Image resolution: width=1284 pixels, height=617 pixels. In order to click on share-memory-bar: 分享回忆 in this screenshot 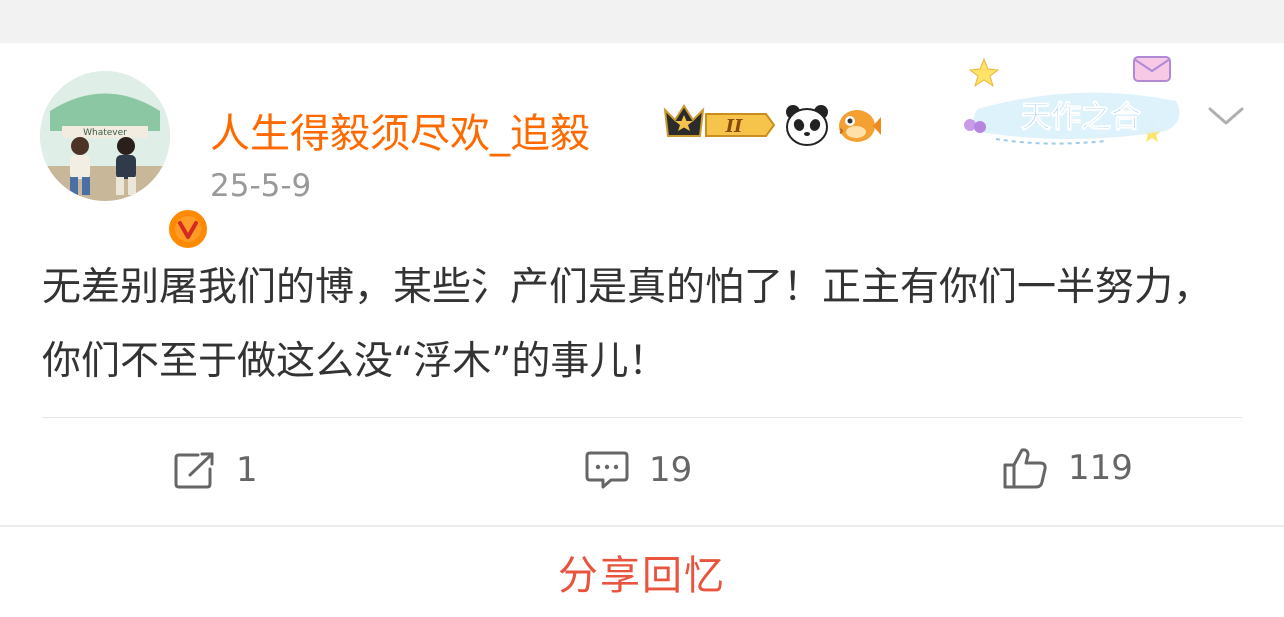, I will do `click(642, 572)`.